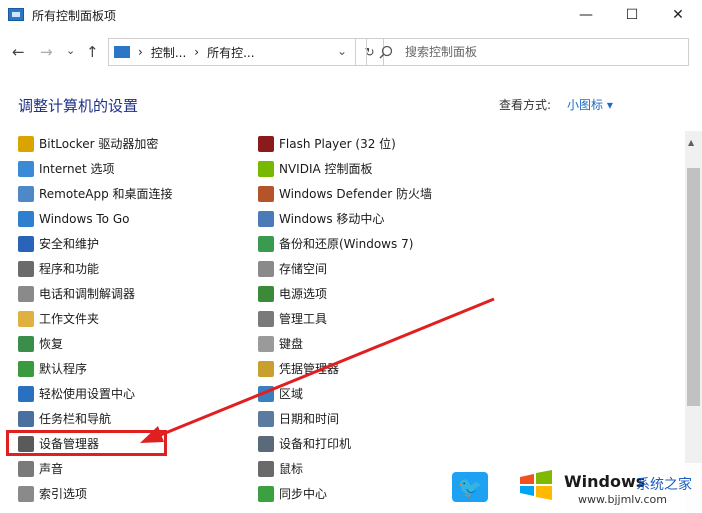 The height and width of the screenshot is (513, 702). What do you see at coordinates (470, 487) in the screenshot?
I see `twitter-bird-icon: 🐦` at bounding box center [470, 487].